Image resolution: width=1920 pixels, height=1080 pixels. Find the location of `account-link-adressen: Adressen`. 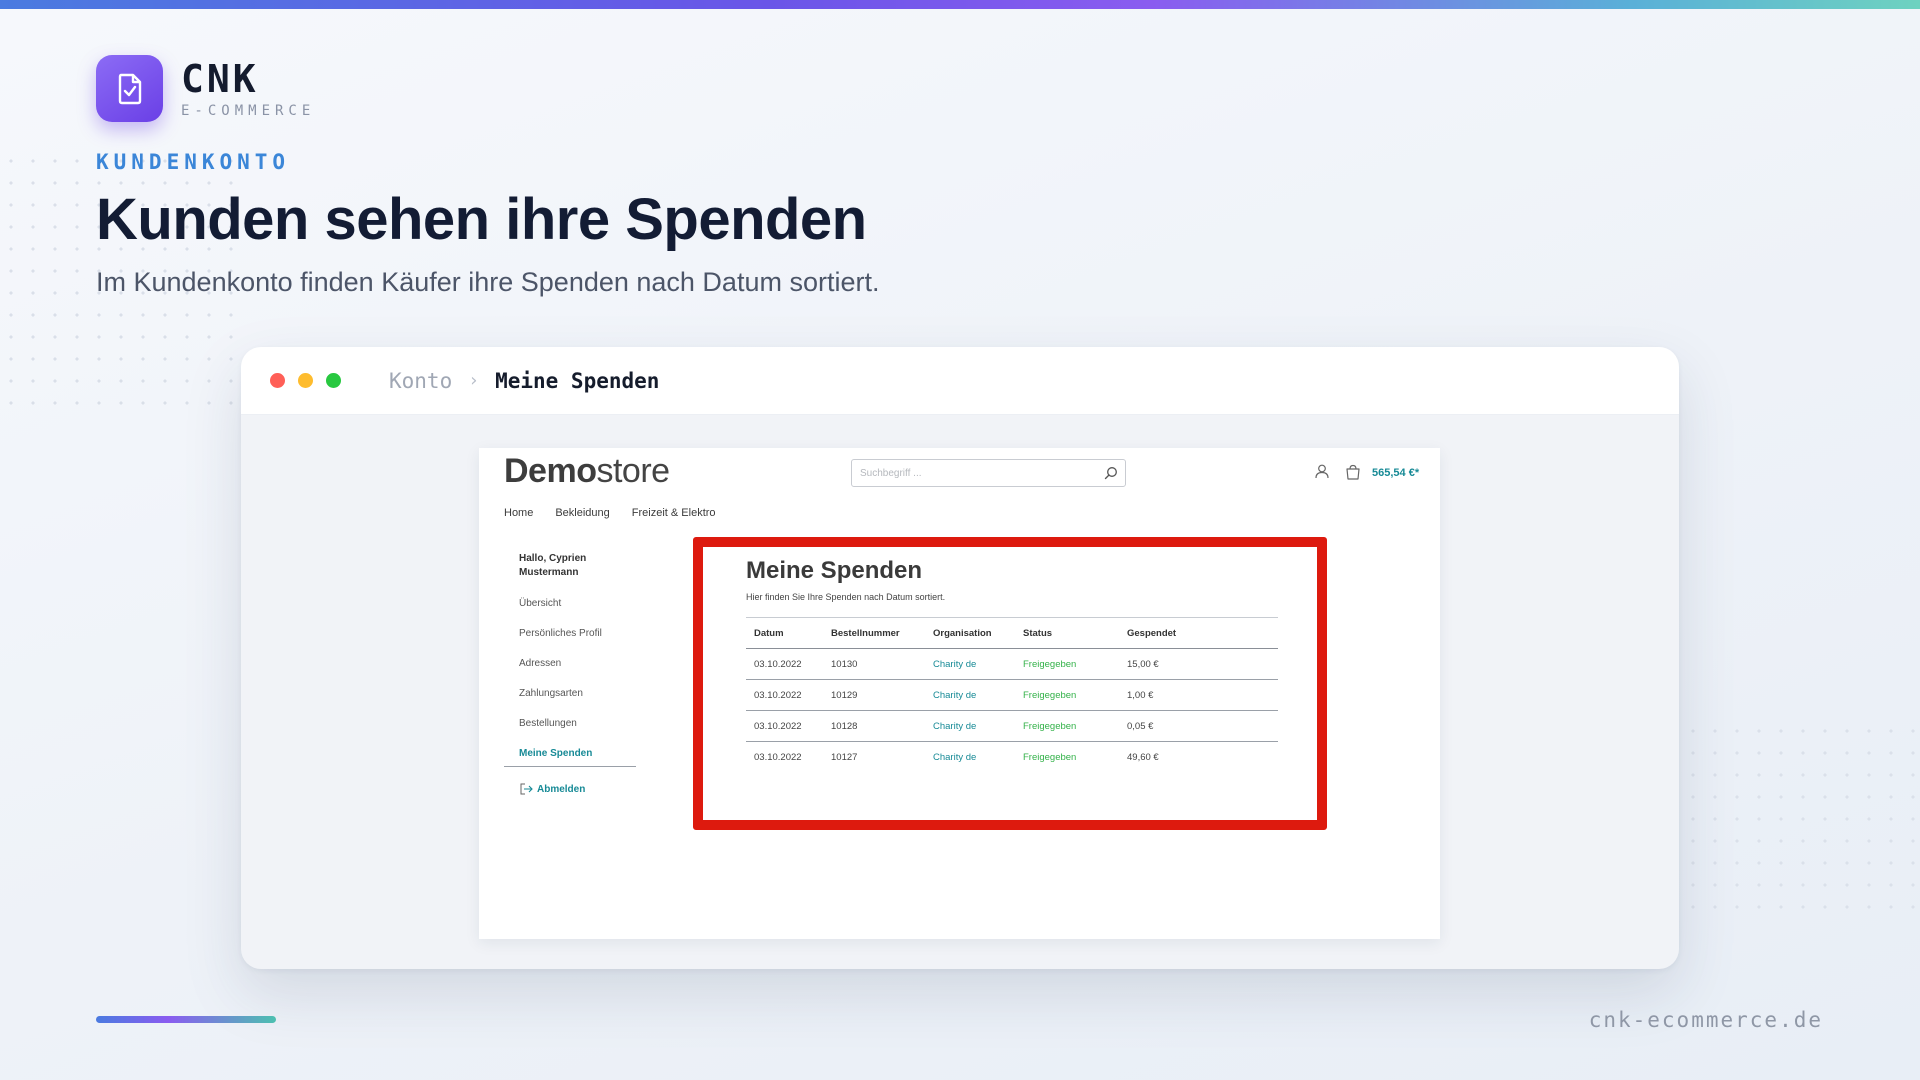

account-link-adressen: Adressen is located at coordinates (570, 670).